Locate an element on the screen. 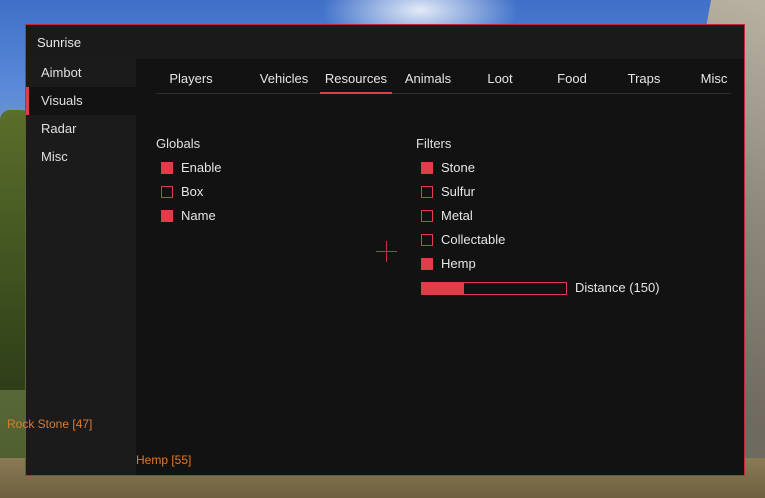 This screenshot has height=498, width=765. sidebar-item-aimbot: Aimbot is located at coordinates (81, 73).